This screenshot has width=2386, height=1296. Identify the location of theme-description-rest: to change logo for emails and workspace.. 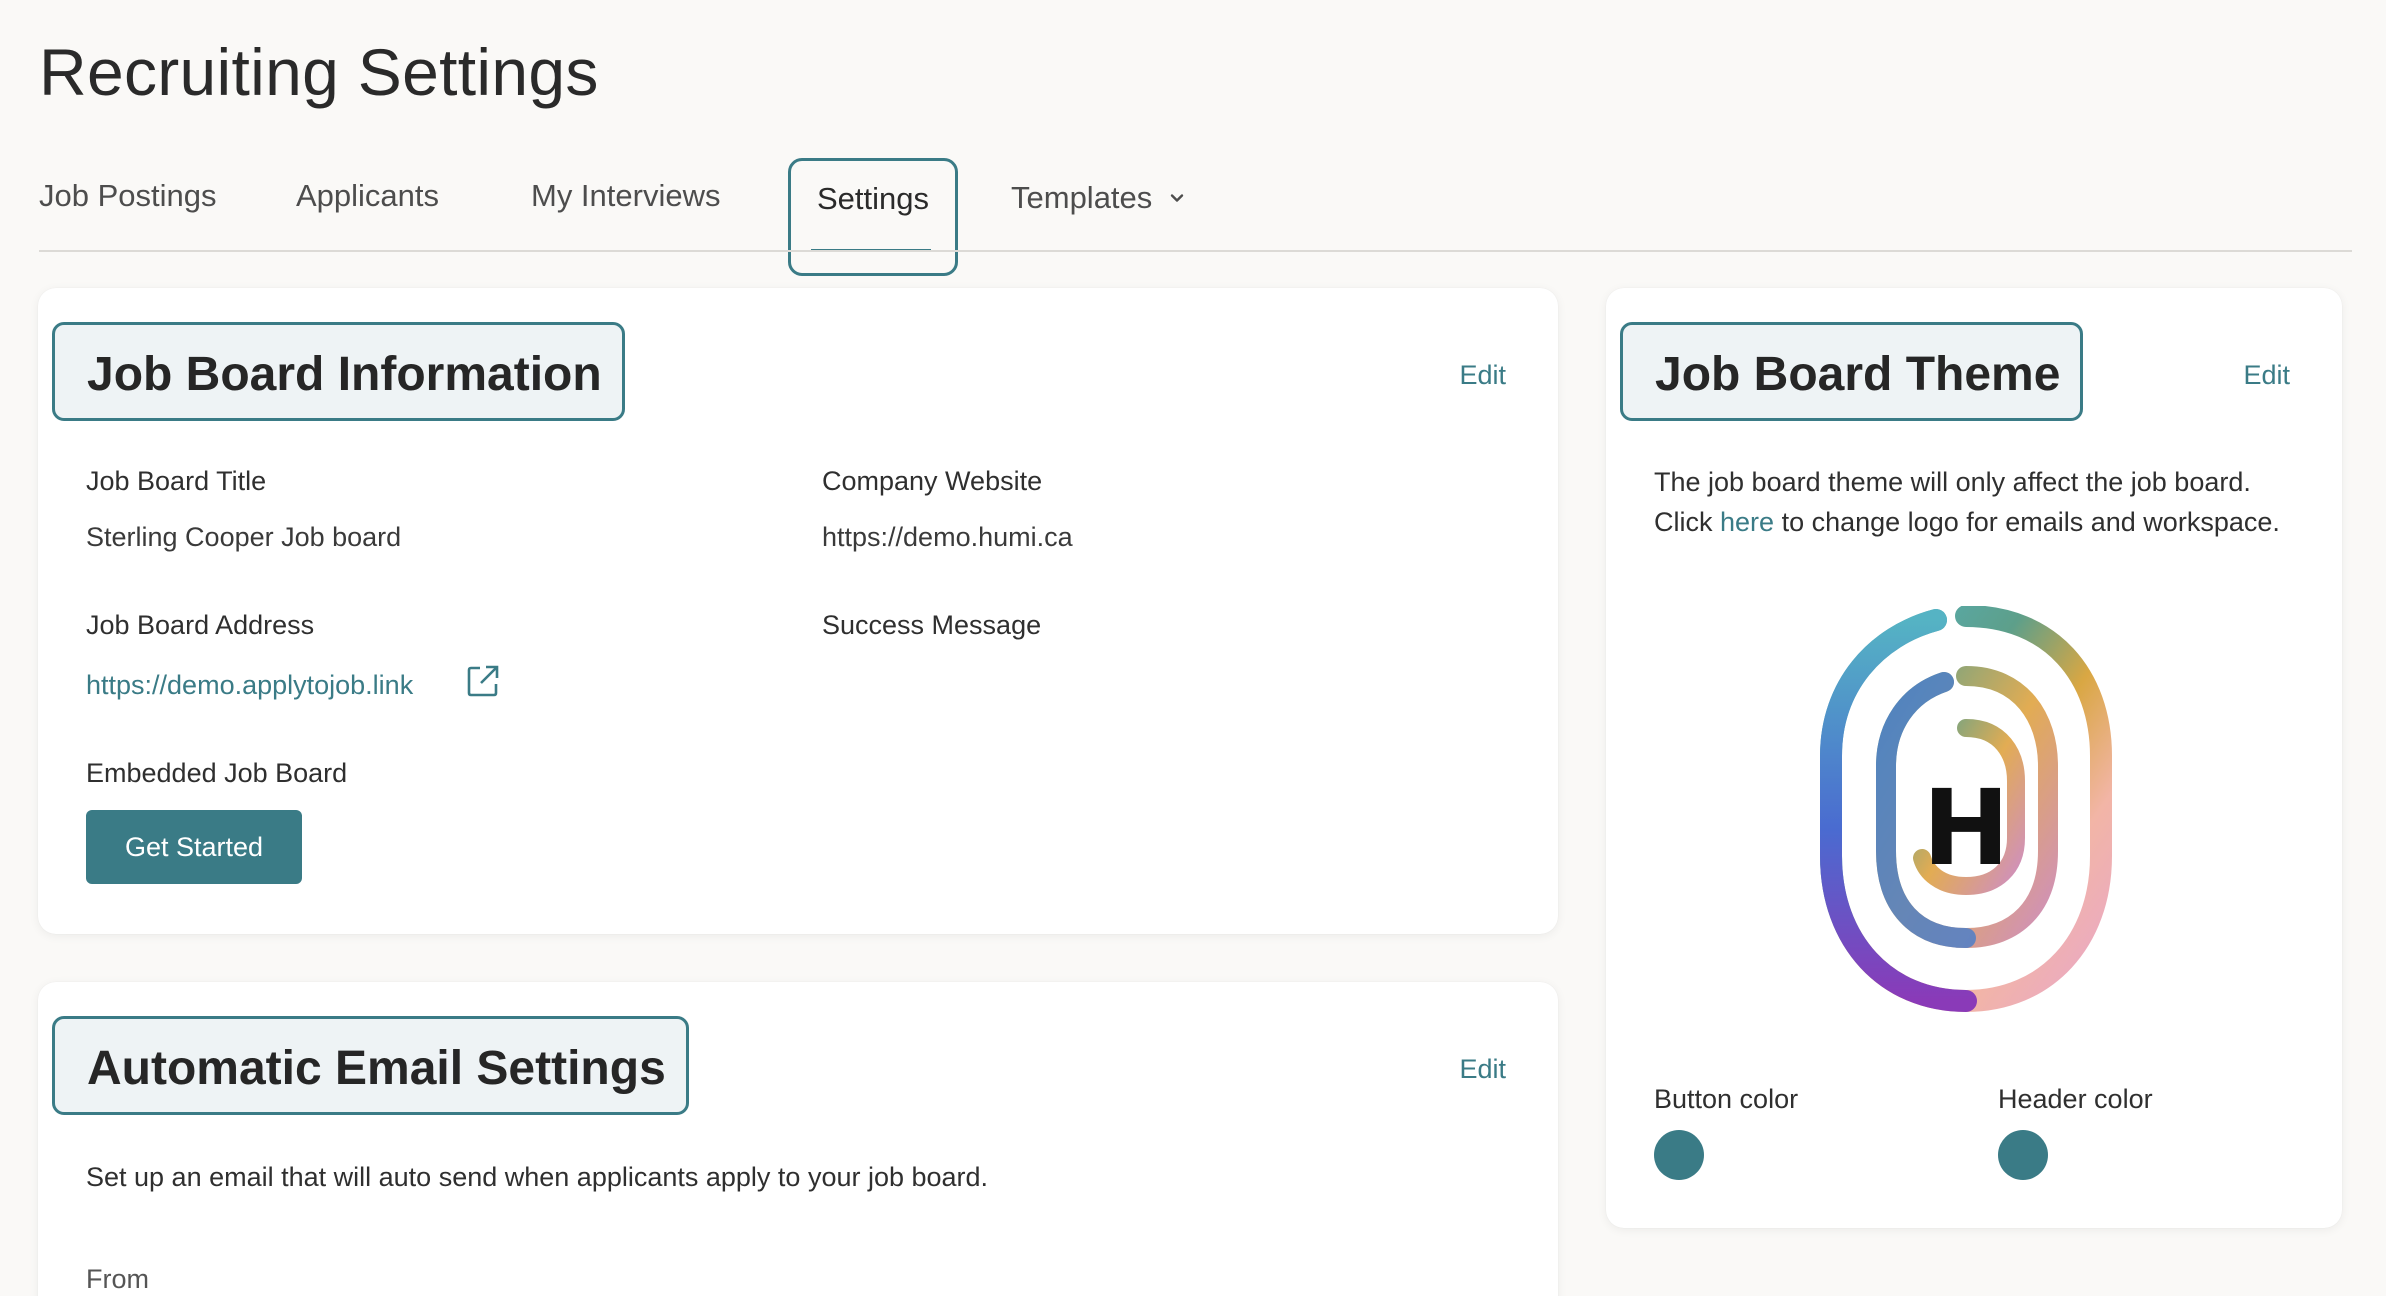
(2030, 522).